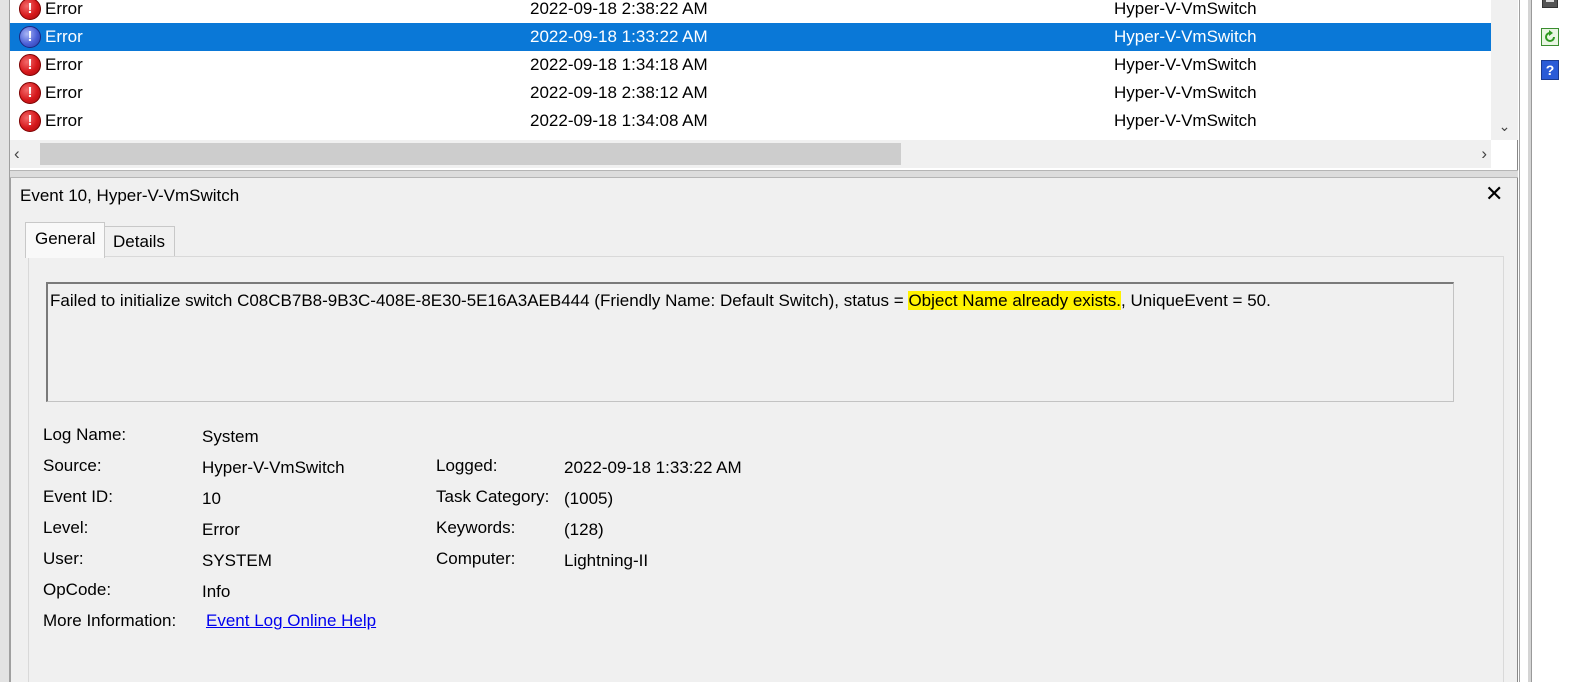 This screenshot has width=1585, height=682. I want to click on keywords-label: Keywords:, so click(476, 527).